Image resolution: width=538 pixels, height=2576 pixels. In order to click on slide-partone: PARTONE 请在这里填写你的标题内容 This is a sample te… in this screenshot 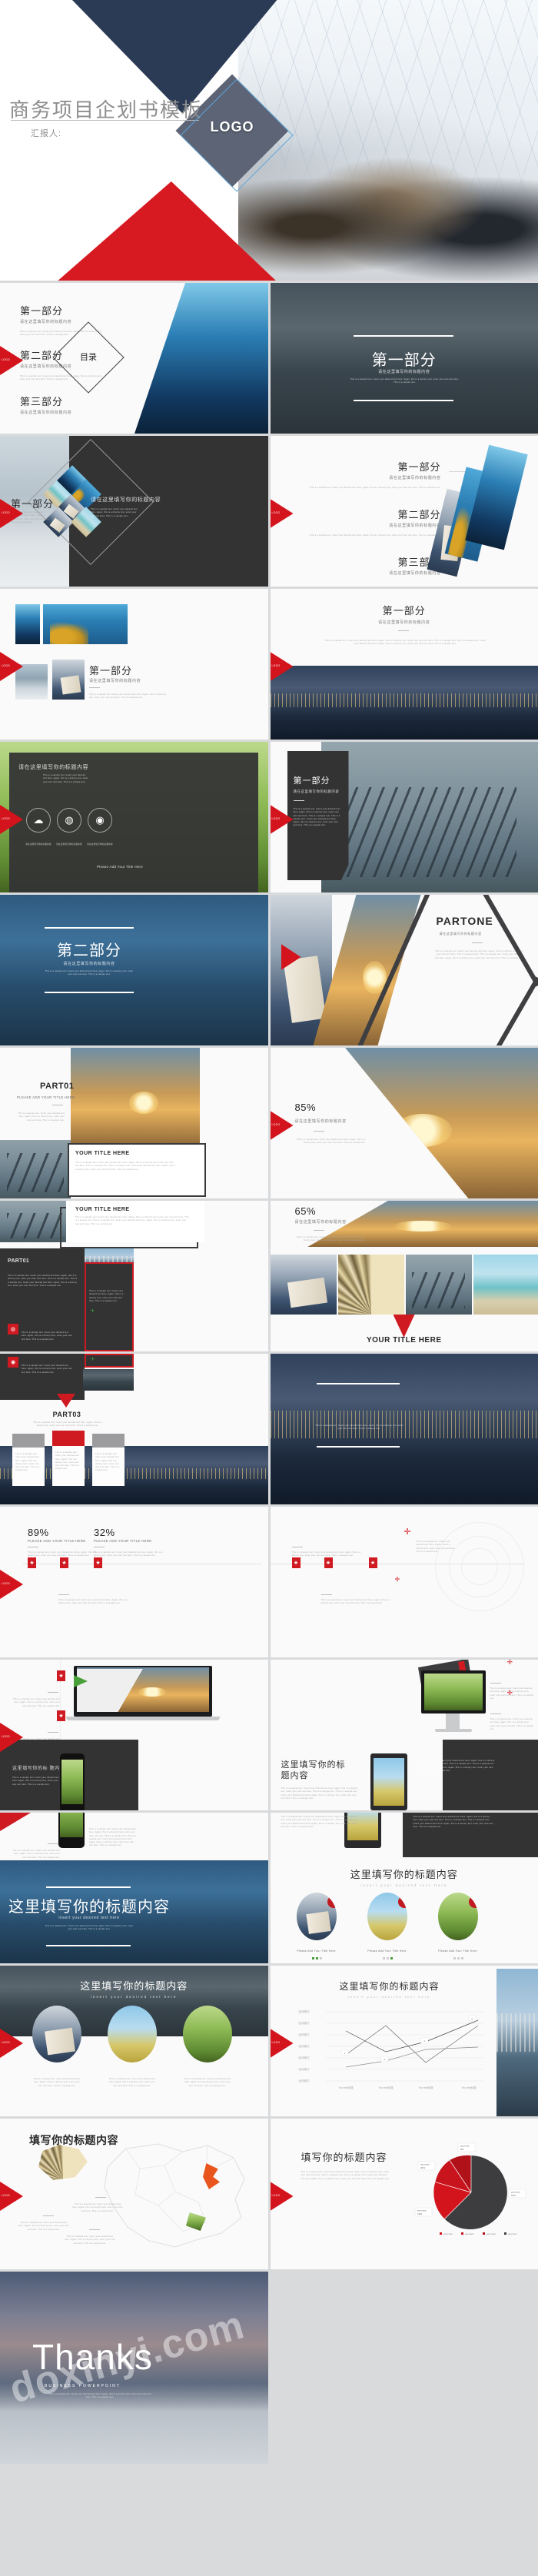, I will do `click(404, 970)`.